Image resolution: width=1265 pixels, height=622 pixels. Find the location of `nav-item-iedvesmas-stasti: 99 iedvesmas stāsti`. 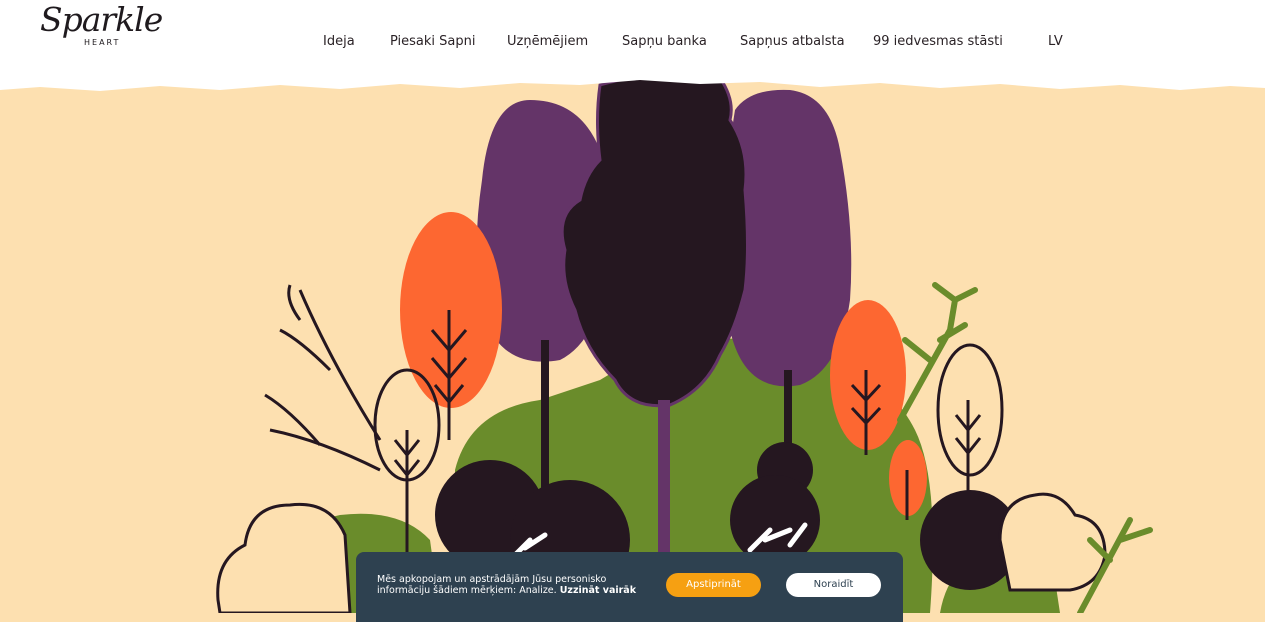

nav-item-iedvesmas-stasti: 99 iedvesmas stāsti is located at coordinates (938, 41).